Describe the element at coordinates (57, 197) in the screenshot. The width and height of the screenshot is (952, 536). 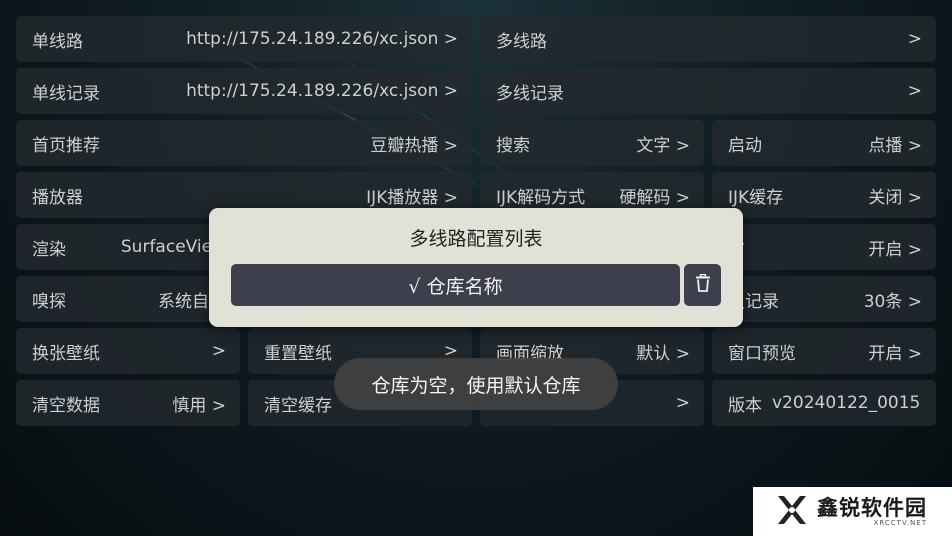
I see `setting-label: 播放器` at that location.